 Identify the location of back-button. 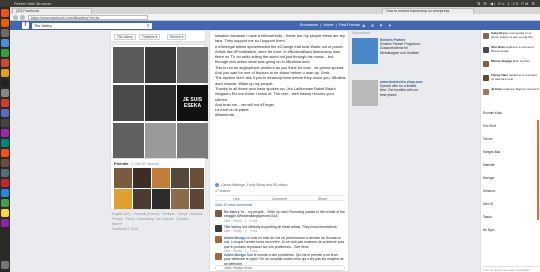
(15, 17).